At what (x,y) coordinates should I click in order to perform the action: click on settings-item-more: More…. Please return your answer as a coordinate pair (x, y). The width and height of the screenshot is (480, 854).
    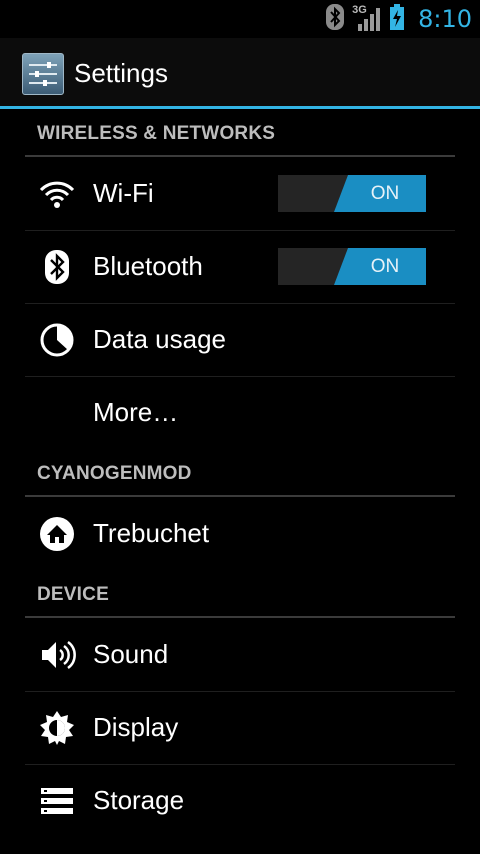
    Looking at the image, I should click on (240, 412).